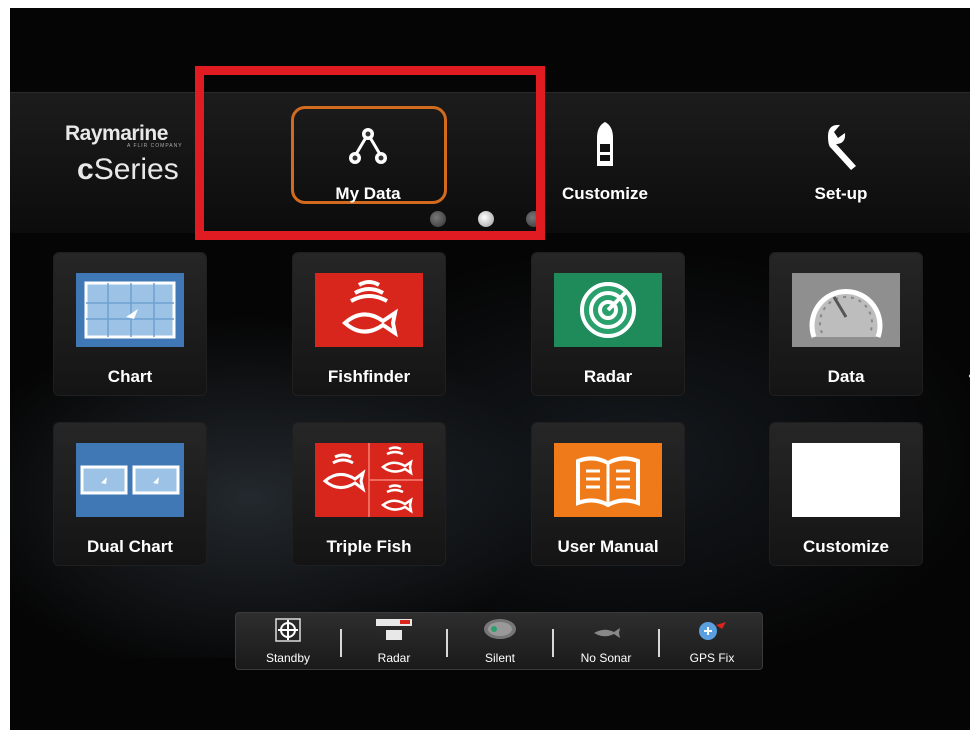 The height and width of the screenshot is (737, 978). I want to click on brand-tagline: A FLIR COMPANY, so click(155, 146).